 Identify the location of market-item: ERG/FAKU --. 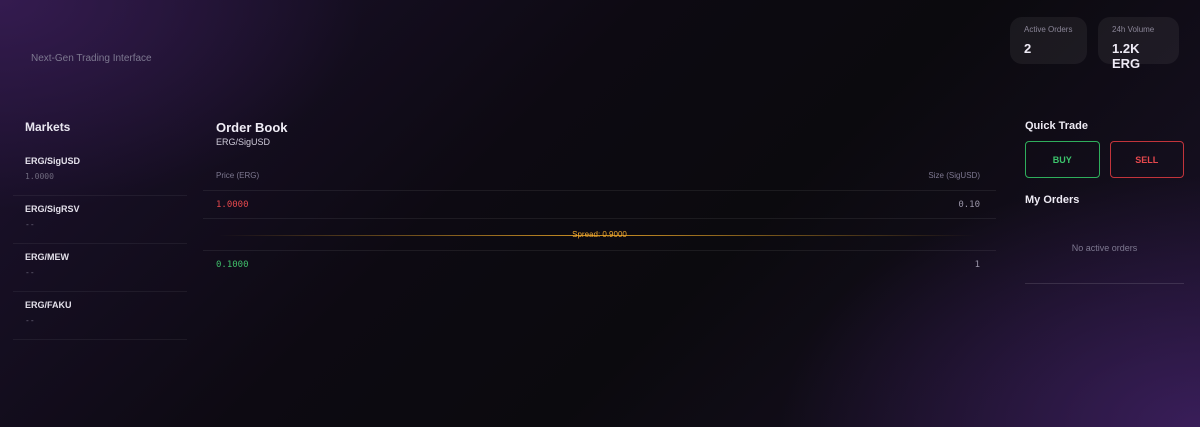
(100, 316).